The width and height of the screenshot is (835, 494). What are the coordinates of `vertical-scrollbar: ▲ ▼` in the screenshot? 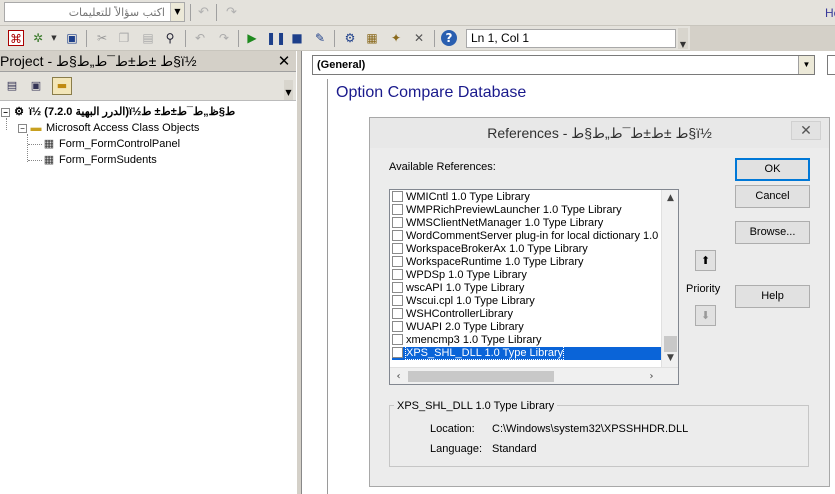 It's located at (669, 278).